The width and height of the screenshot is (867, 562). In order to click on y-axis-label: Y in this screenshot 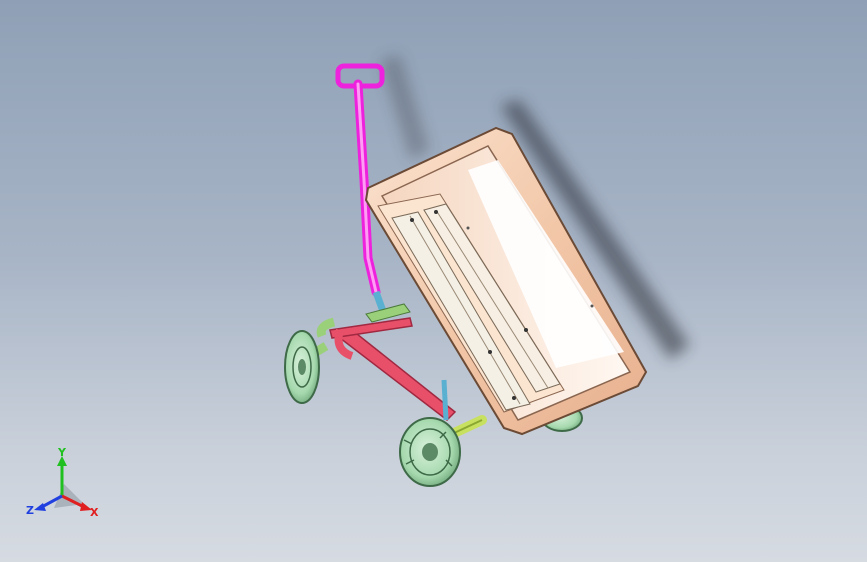, I will do `click(62, 453)`.